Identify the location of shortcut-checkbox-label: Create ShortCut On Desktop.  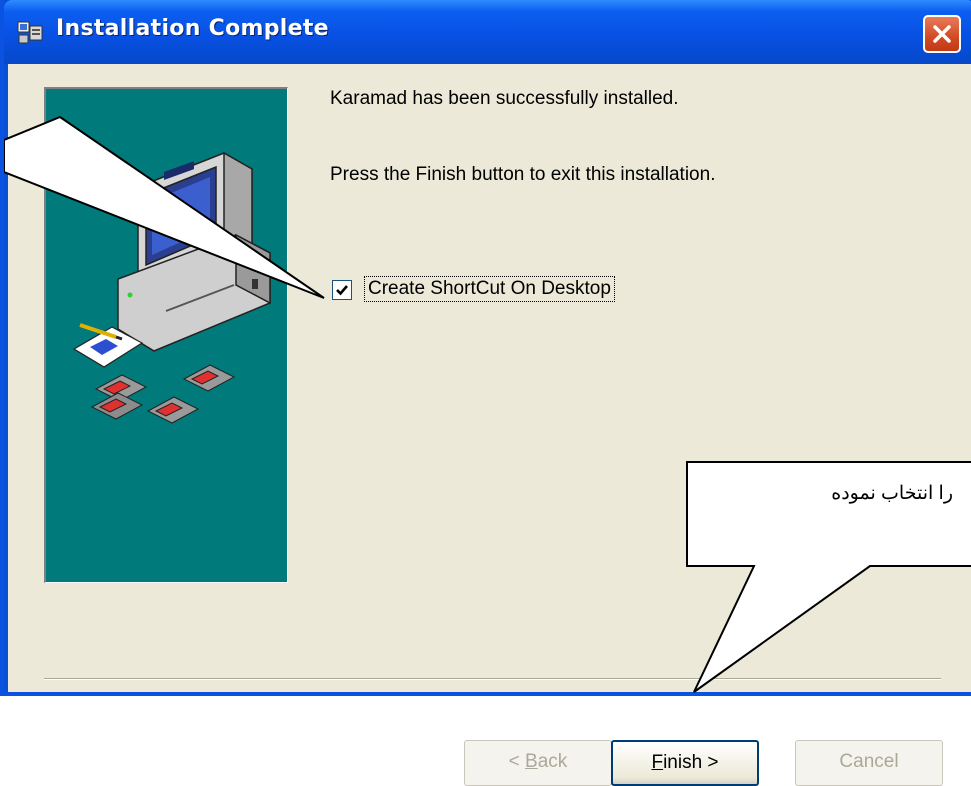
(489, 289).